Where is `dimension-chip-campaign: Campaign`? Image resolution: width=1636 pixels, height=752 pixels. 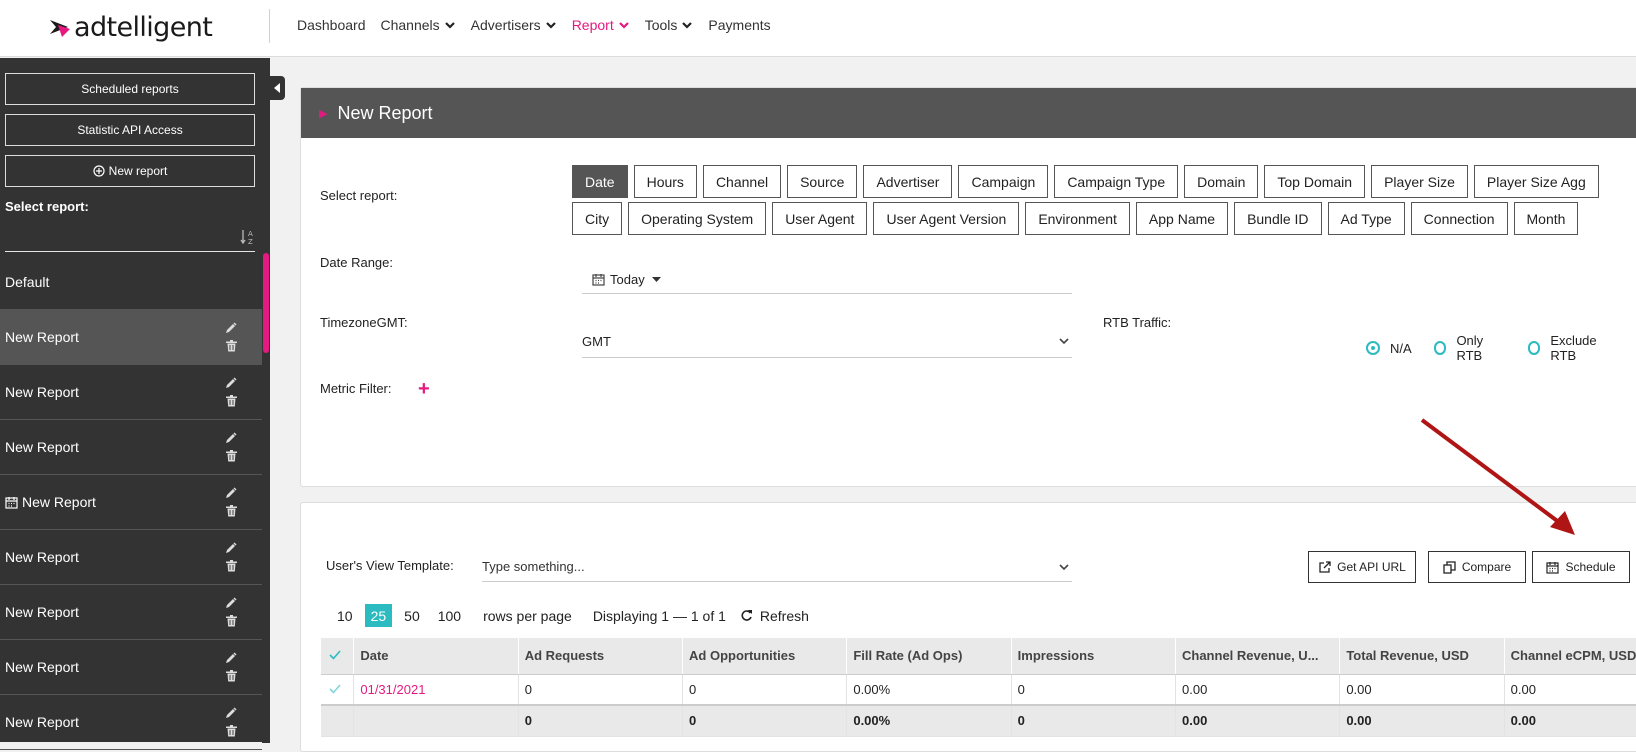
dimension-chip-campaign: Campaign is located at coordinates (1003, 181).